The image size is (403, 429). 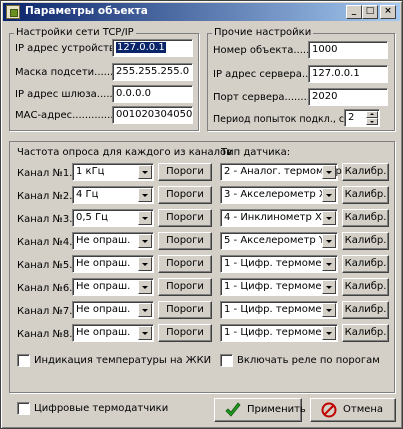 I want to click on retry-spinner, so click(x=372, y=118).